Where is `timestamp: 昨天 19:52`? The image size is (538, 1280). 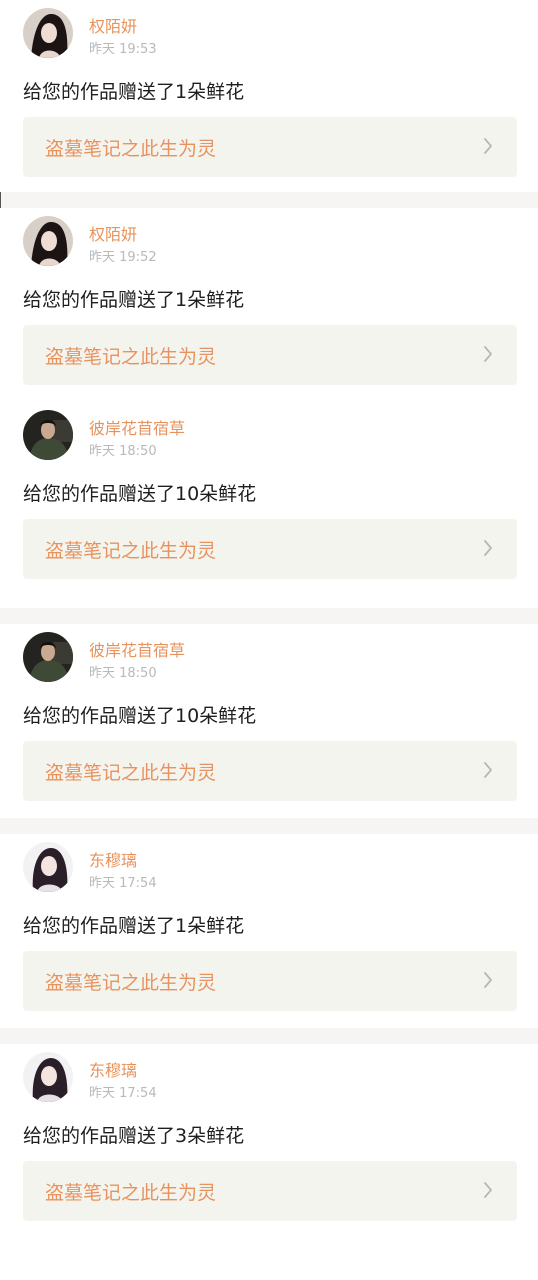
timestamp: 昨天 19:52 is located at coordinates (123, 257).